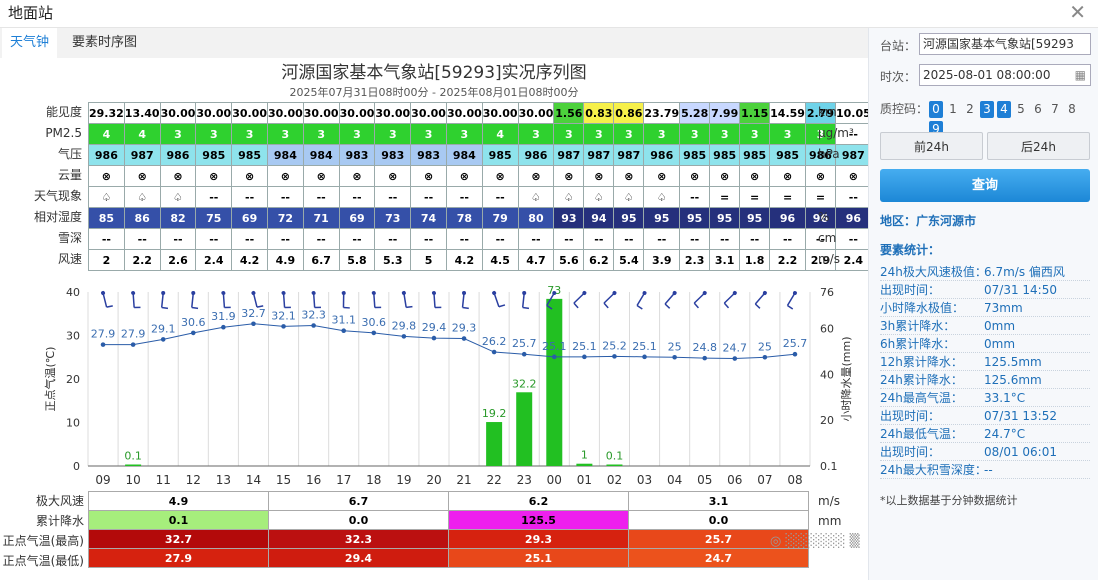 The image size is (1098, 580). I want to click on grid-row-units: km μg/m³ hPa% cm m/s, so click(843, 186).